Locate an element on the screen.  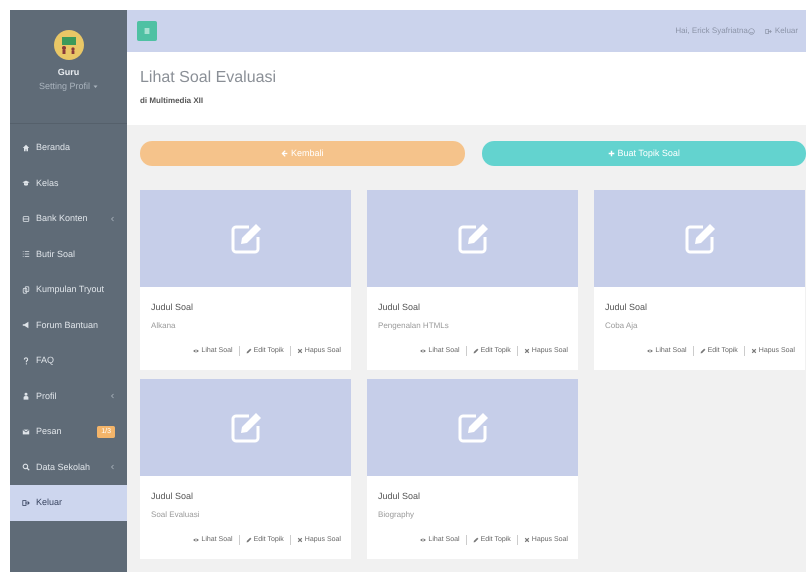
sidebar-item: FAQ is located at coordinates (68, 360).